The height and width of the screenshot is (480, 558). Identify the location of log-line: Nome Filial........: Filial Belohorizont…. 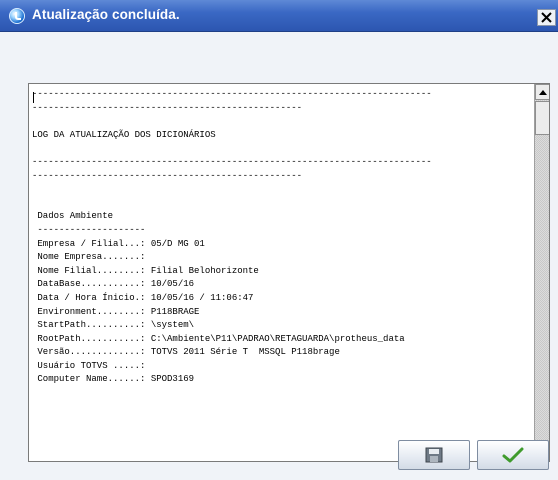
(145, 270).